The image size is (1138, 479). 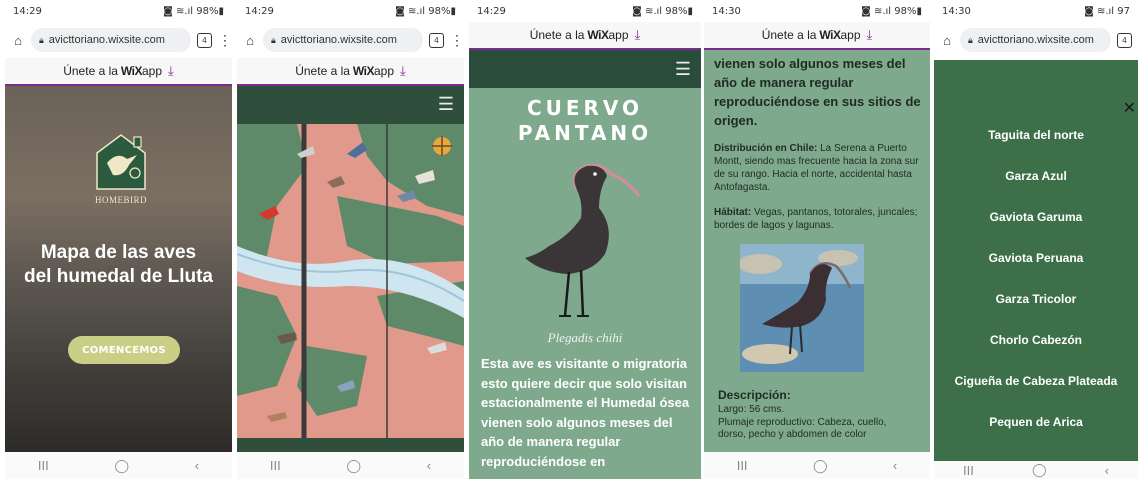 I want to click on species-title: CUERVO PANTANO, so click(x=585, y=121).